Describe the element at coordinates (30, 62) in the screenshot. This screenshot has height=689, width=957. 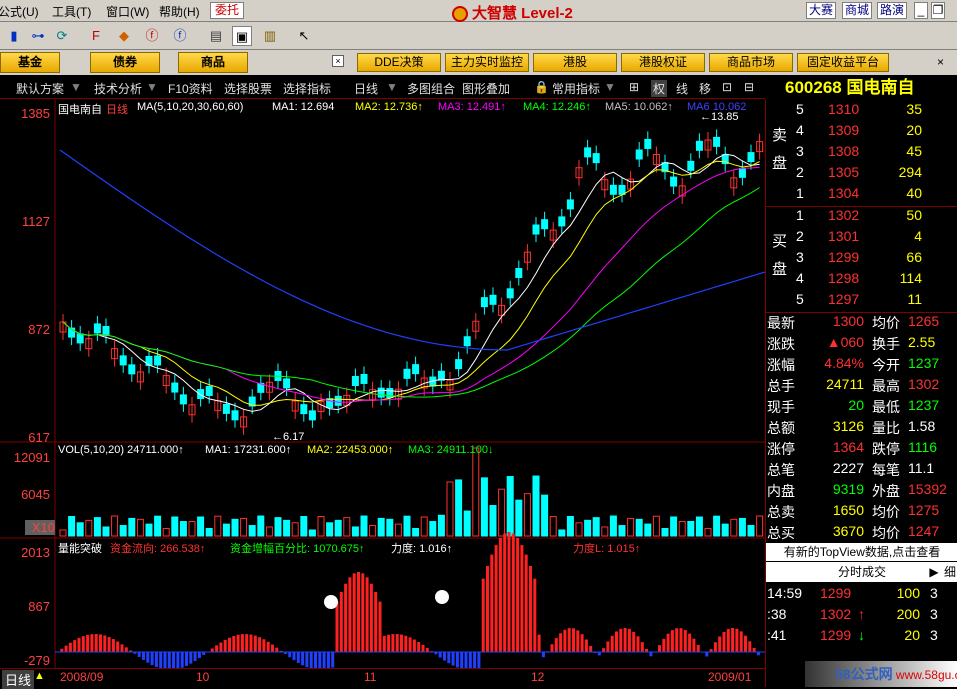
I see `tab-fund: 基金` at that location.